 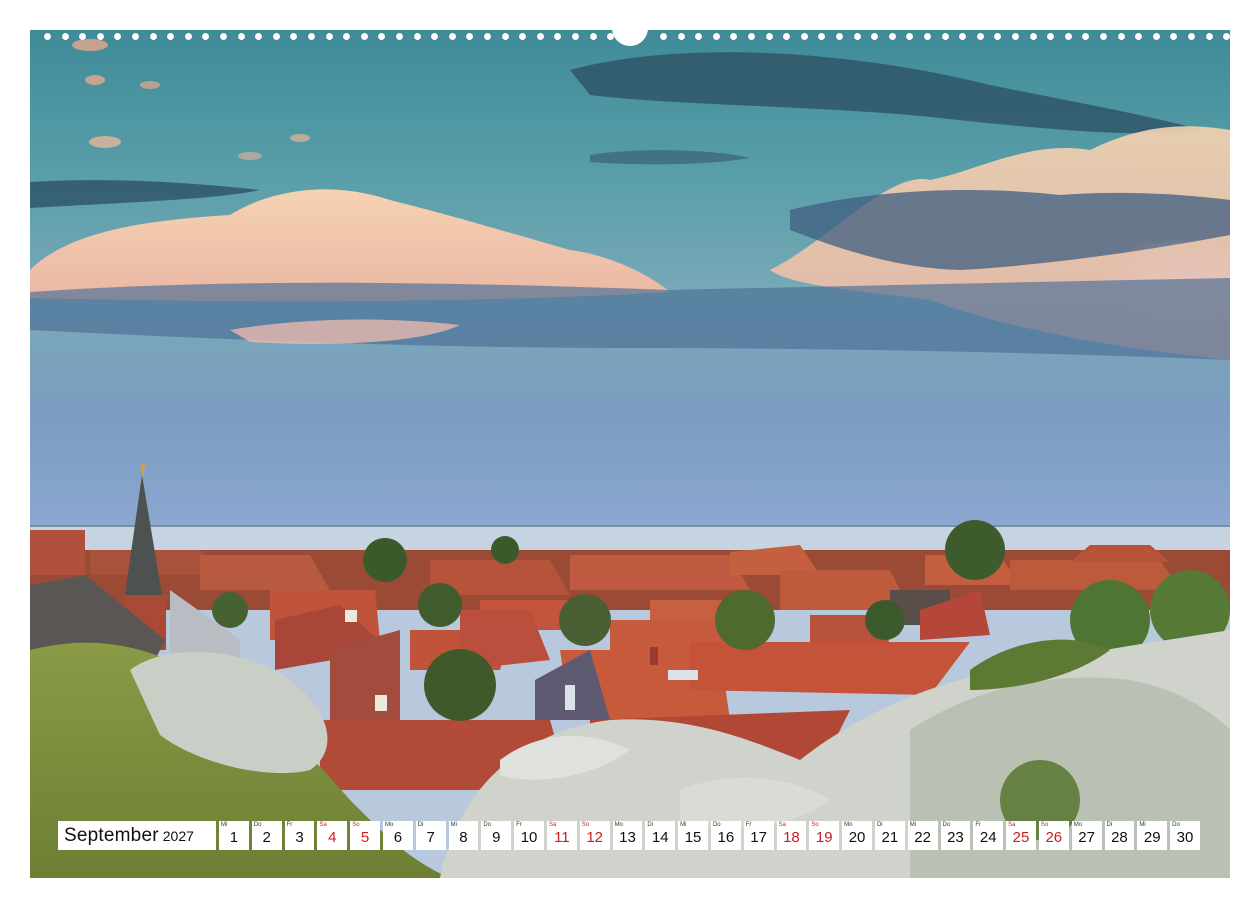 I want to click on day-cell: Di 21, so click(x=889, y=835).